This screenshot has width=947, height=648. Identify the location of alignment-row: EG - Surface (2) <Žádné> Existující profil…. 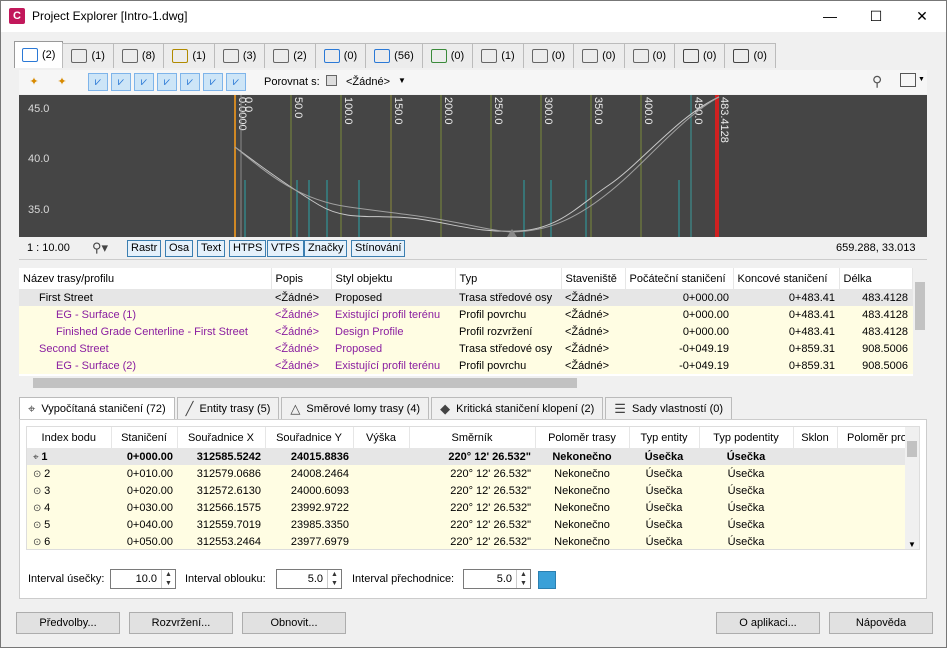
(473, 365).